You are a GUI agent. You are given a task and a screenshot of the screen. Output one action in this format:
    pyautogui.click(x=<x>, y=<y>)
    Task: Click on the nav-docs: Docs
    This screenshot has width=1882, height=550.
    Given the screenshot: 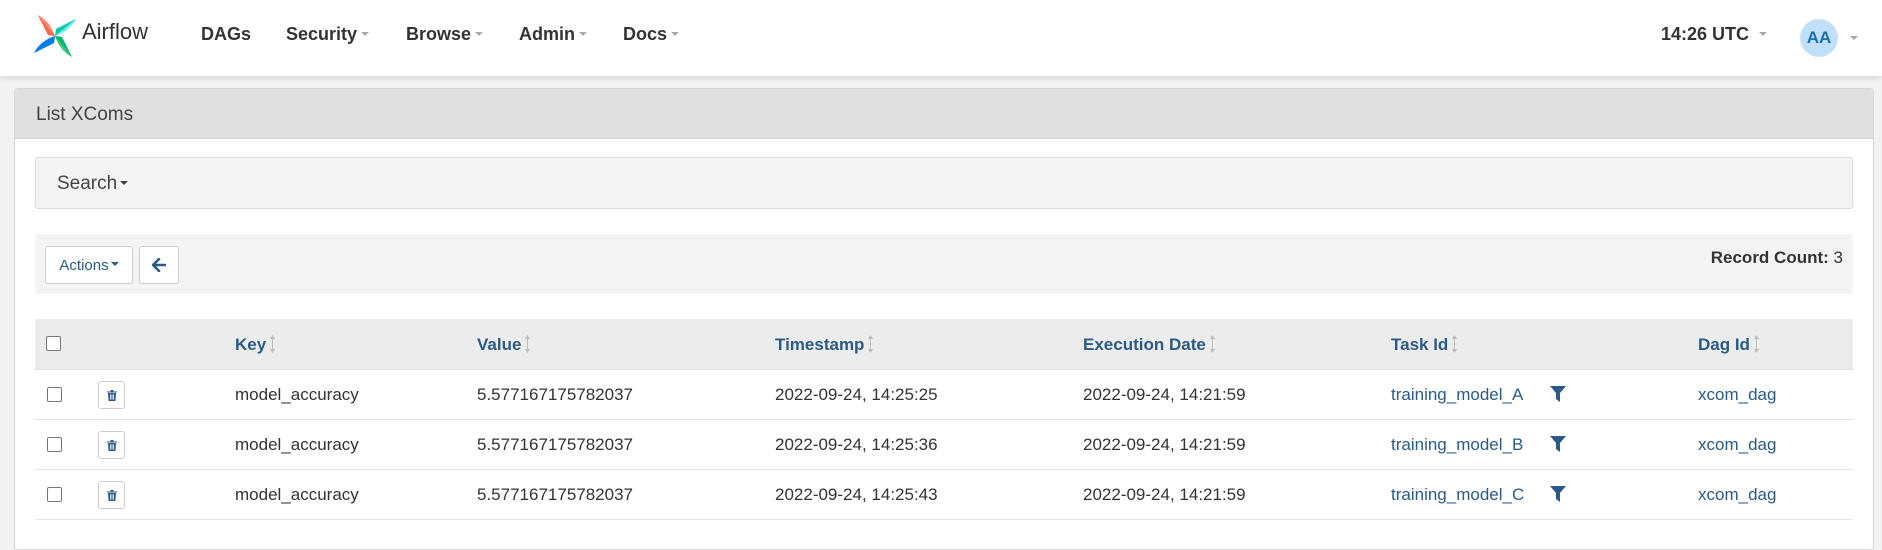 What is the action you would take?
    pyautogui.click(x=651, y=34)
    